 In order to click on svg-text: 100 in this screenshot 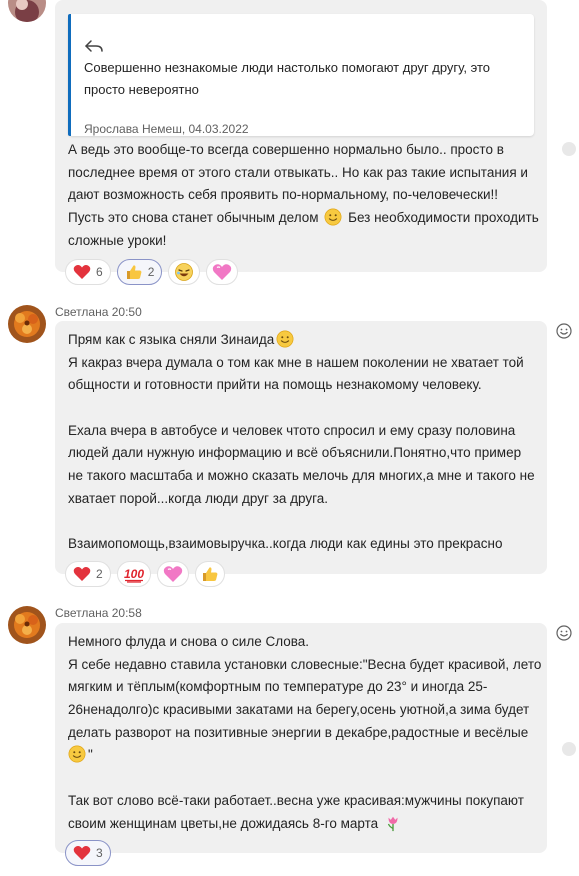, I will do `click(134, 574)`.